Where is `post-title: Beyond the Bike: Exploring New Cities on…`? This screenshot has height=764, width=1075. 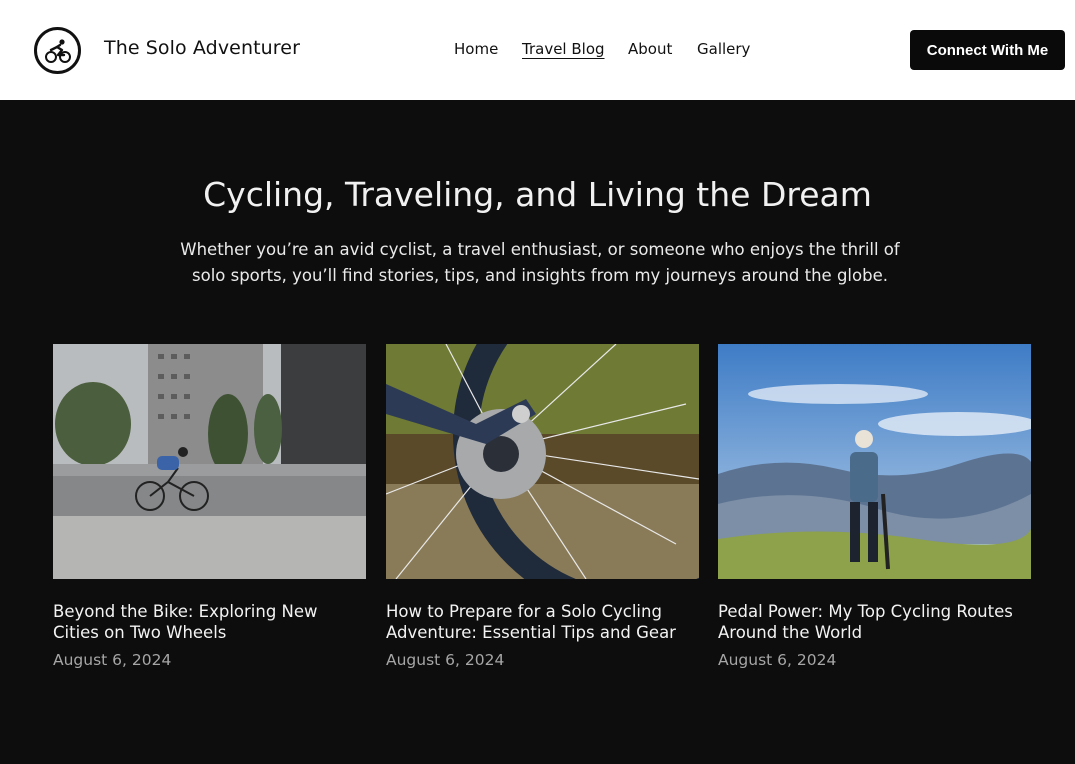
post-title: Beyond the Bike: Exploring New Cities on… is located at coordinates (209, 622).